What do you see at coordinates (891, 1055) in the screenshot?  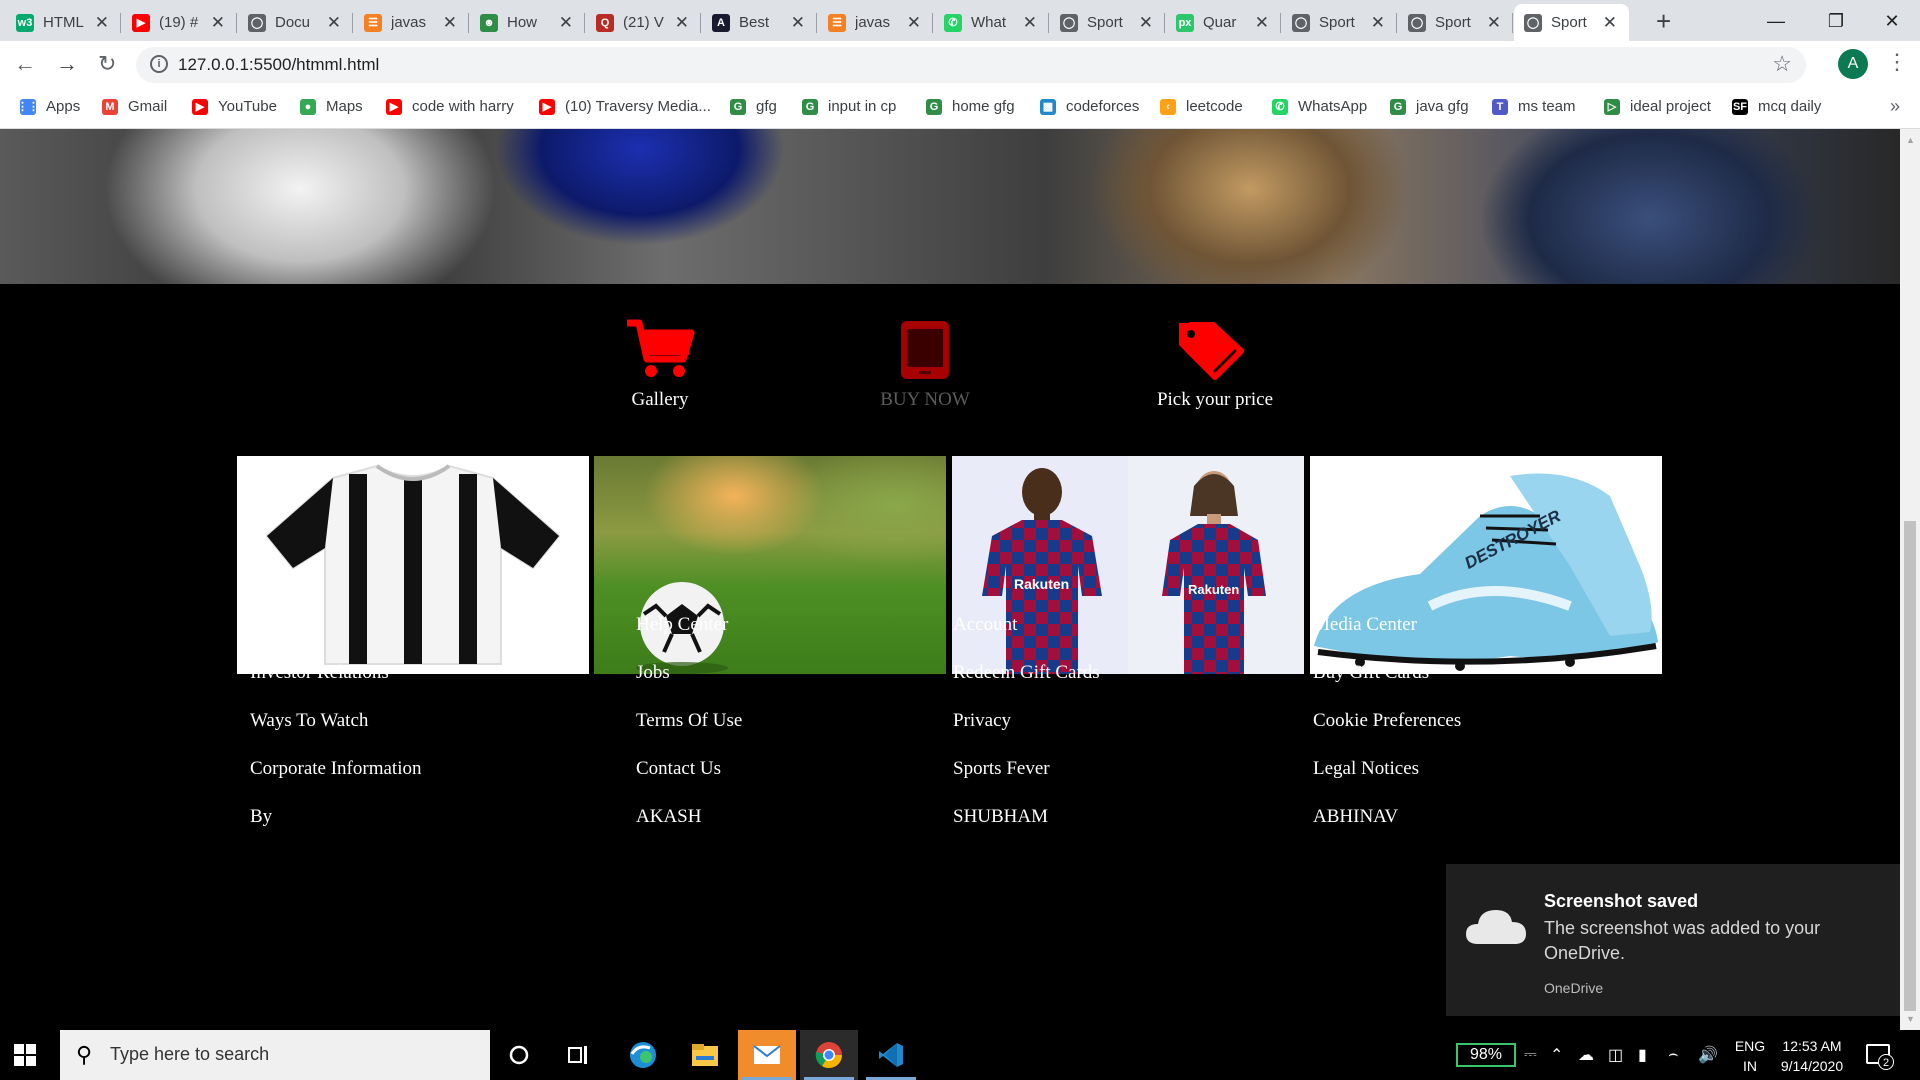 I see `vscode-icon` at bounding box center [891, 1055].